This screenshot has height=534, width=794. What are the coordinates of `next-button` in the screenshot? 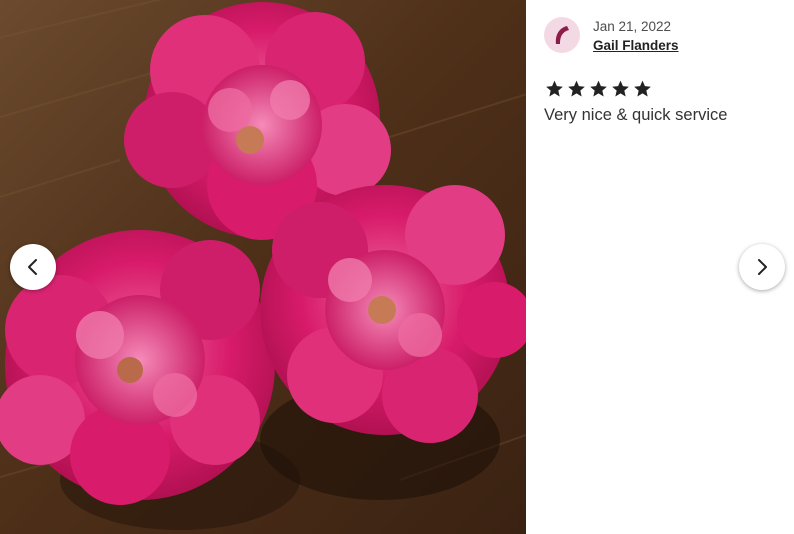 It's located at (762, 267).